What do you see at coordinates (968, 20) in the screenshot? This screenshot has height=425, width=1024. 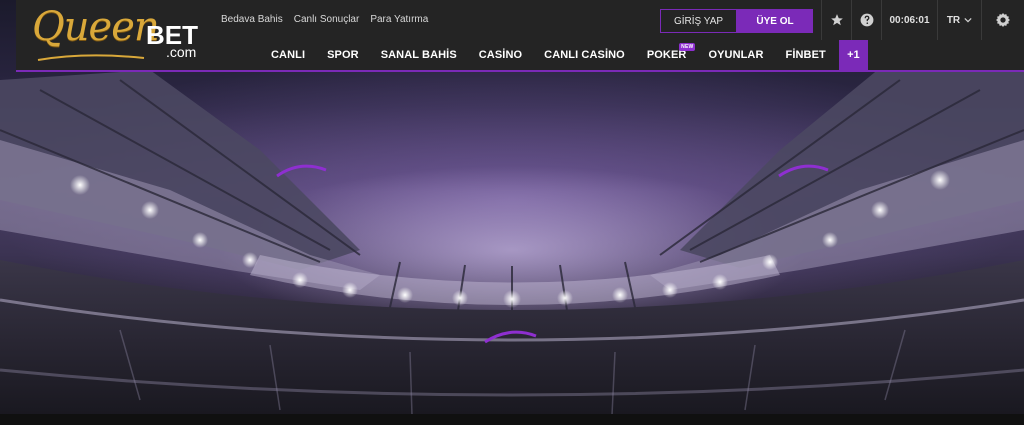 I see `chevron-down-icon` at bounding box center [968, 20].